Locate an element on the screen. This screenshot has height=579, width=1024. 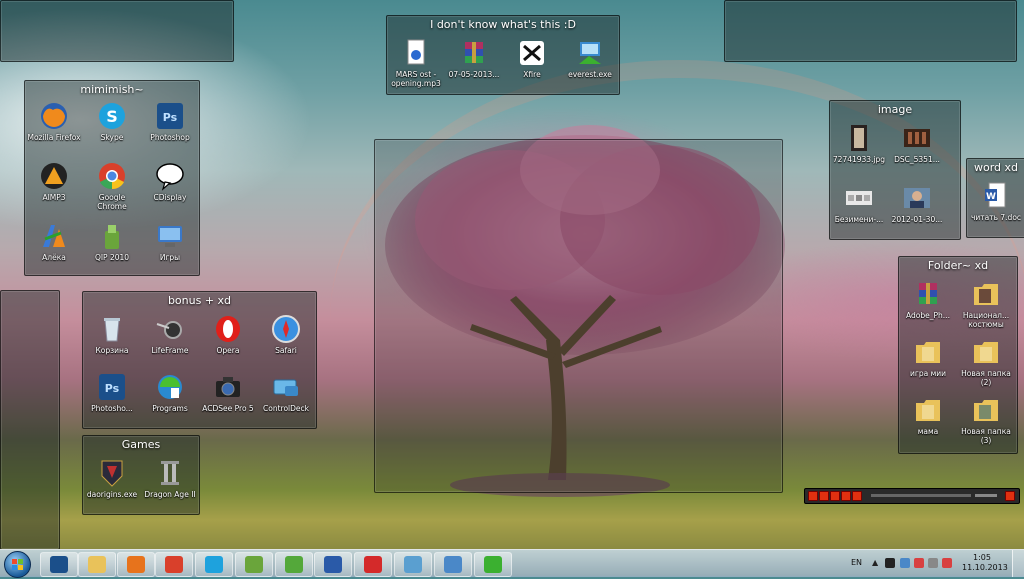
utorrent-icon is located at coordinates (294, 564).